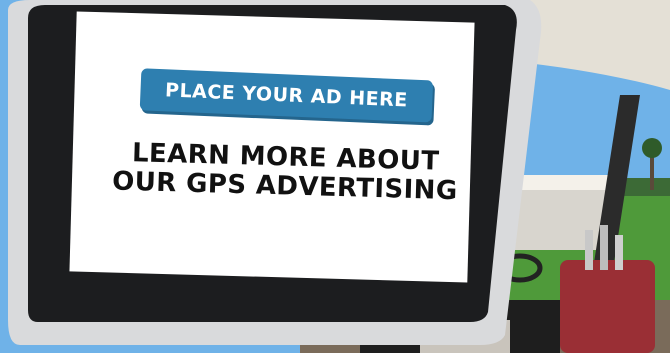 Image resolution: width=670 pixels, height=353 pixels. Describe the element at coordinates (286, 95) in the screenshot. I see `place-your-ad-button: PLACE YOUR AD HERE` at that location.